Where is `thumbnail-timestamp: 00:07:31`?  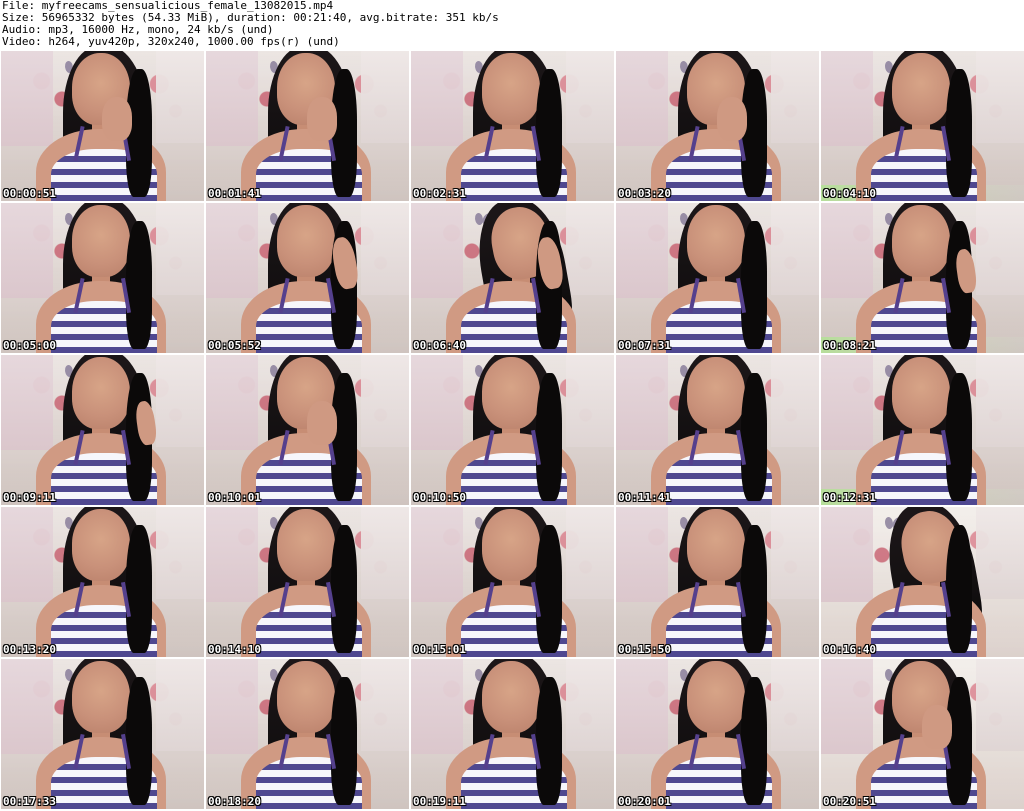 thumbnail-timestamp: 00:07:31 is located at coordinates (644, 345).